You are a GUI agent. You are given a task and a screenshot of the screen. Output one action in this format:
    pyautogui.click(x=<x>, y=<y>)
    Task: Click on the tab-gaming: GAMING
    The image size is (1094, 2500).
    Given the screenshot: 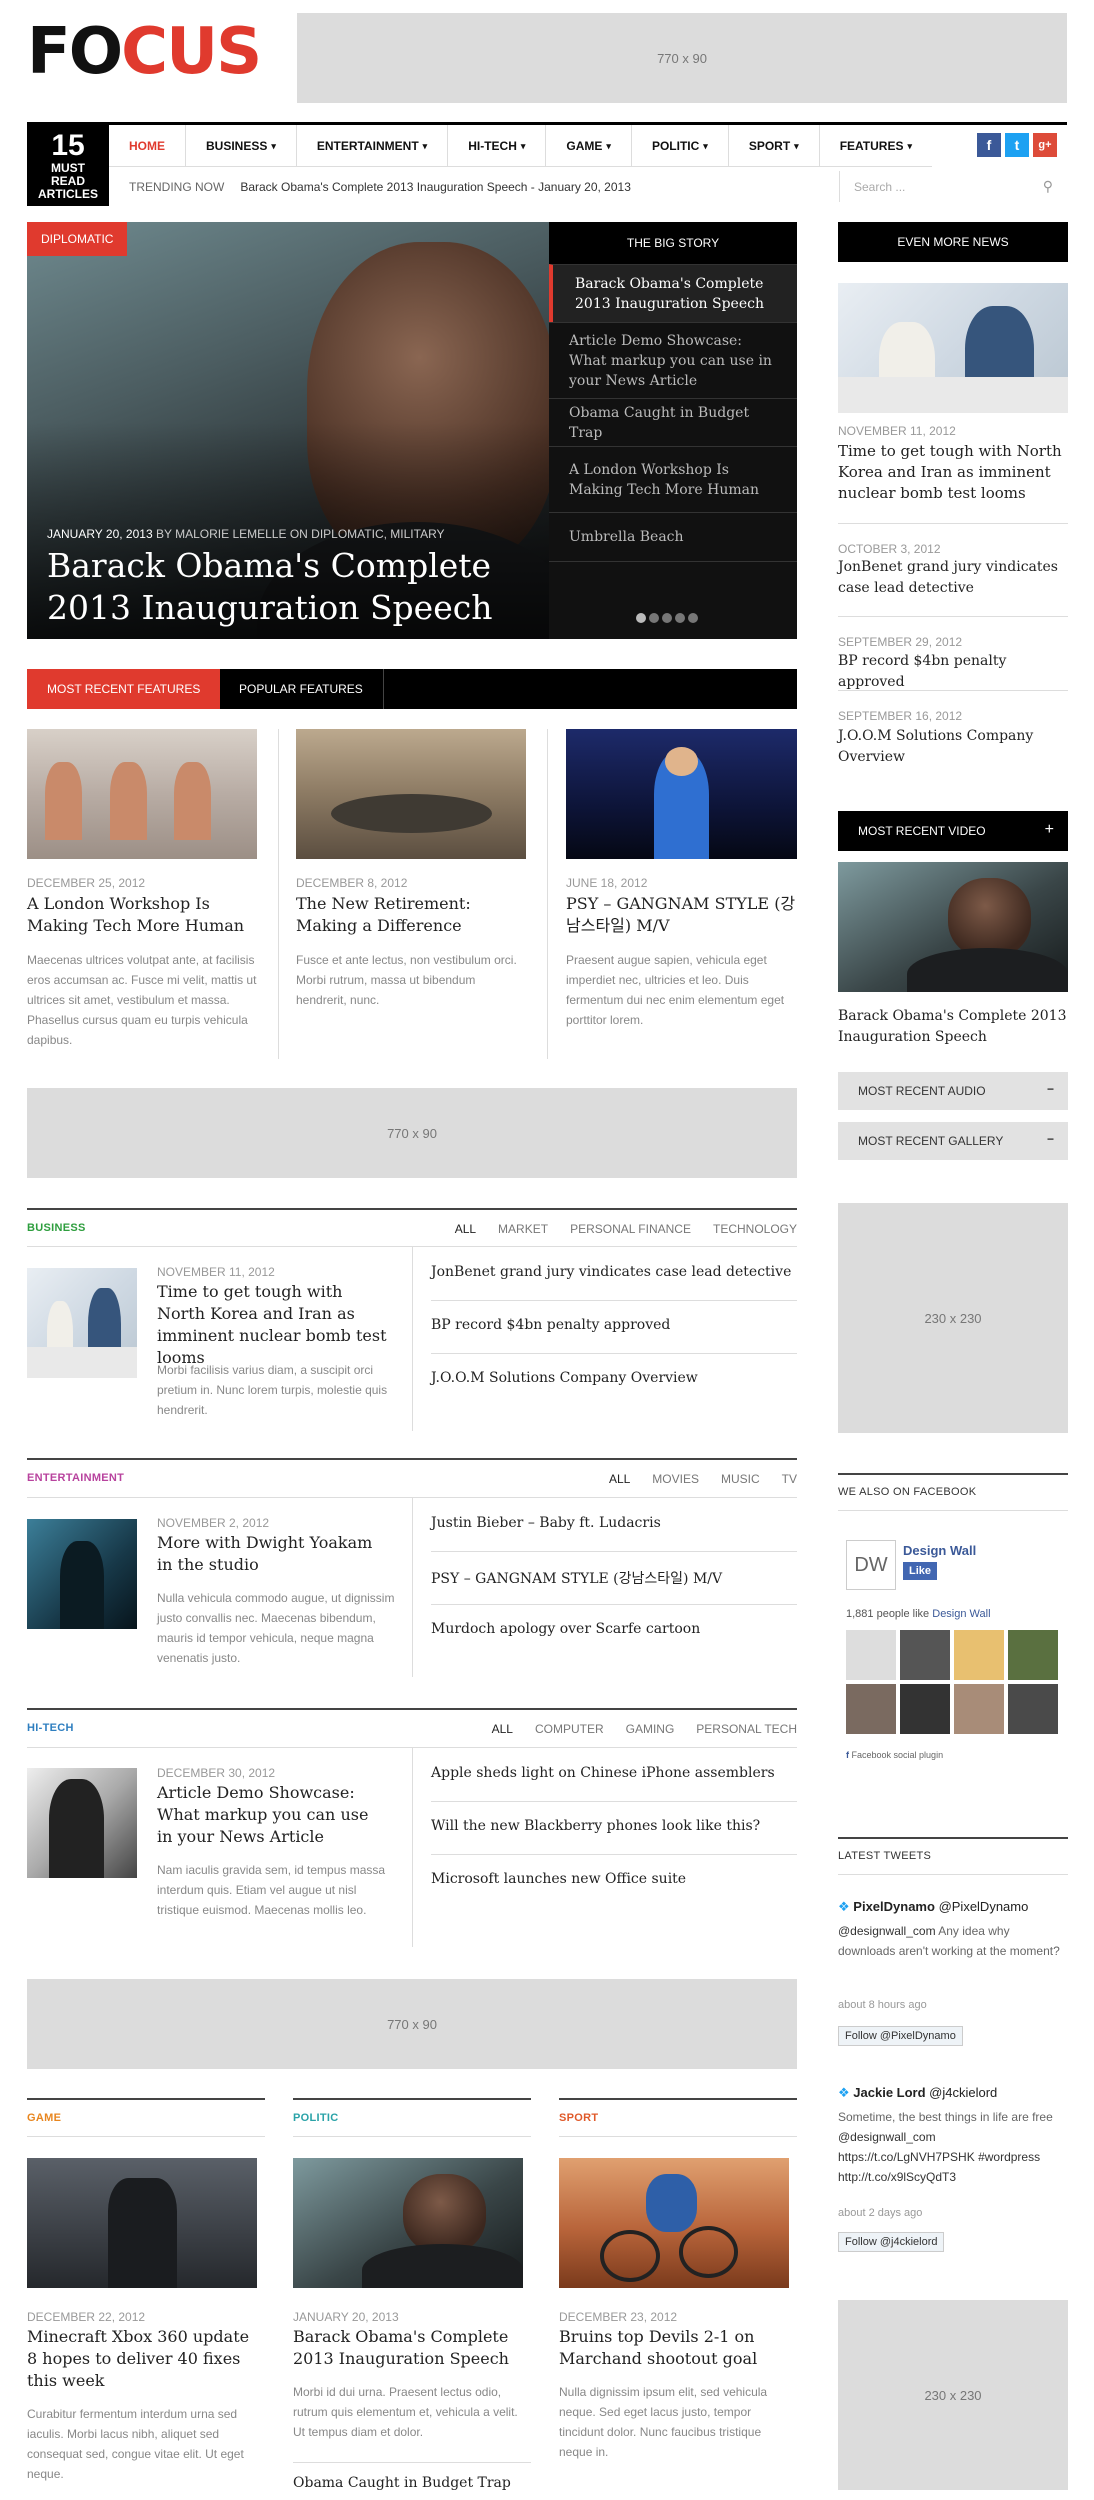 What is the action you would take?
    pyautogui.click(x=650, y=1729)
    